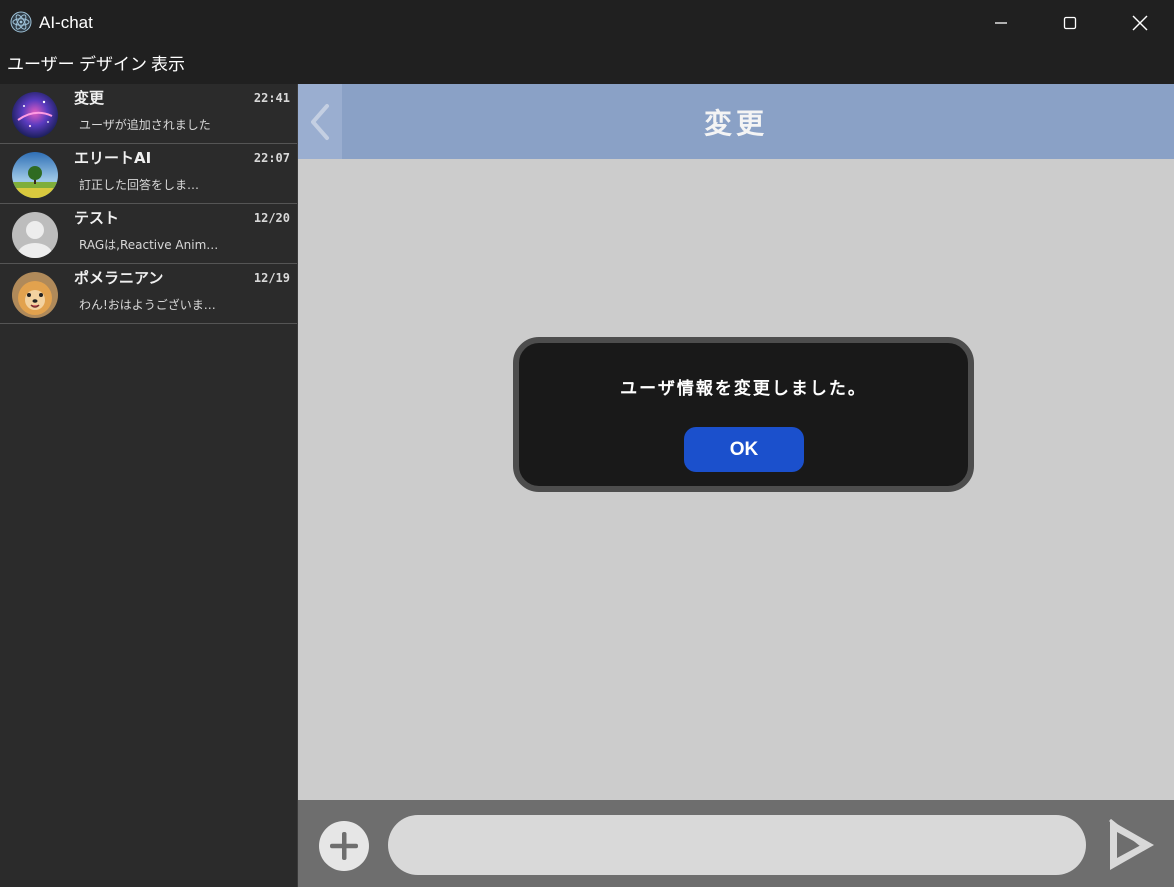 This screenshot has width=1174, height=887. I want to click on menu-bar: ユーザー デザイン 表示, so click(587, 65).